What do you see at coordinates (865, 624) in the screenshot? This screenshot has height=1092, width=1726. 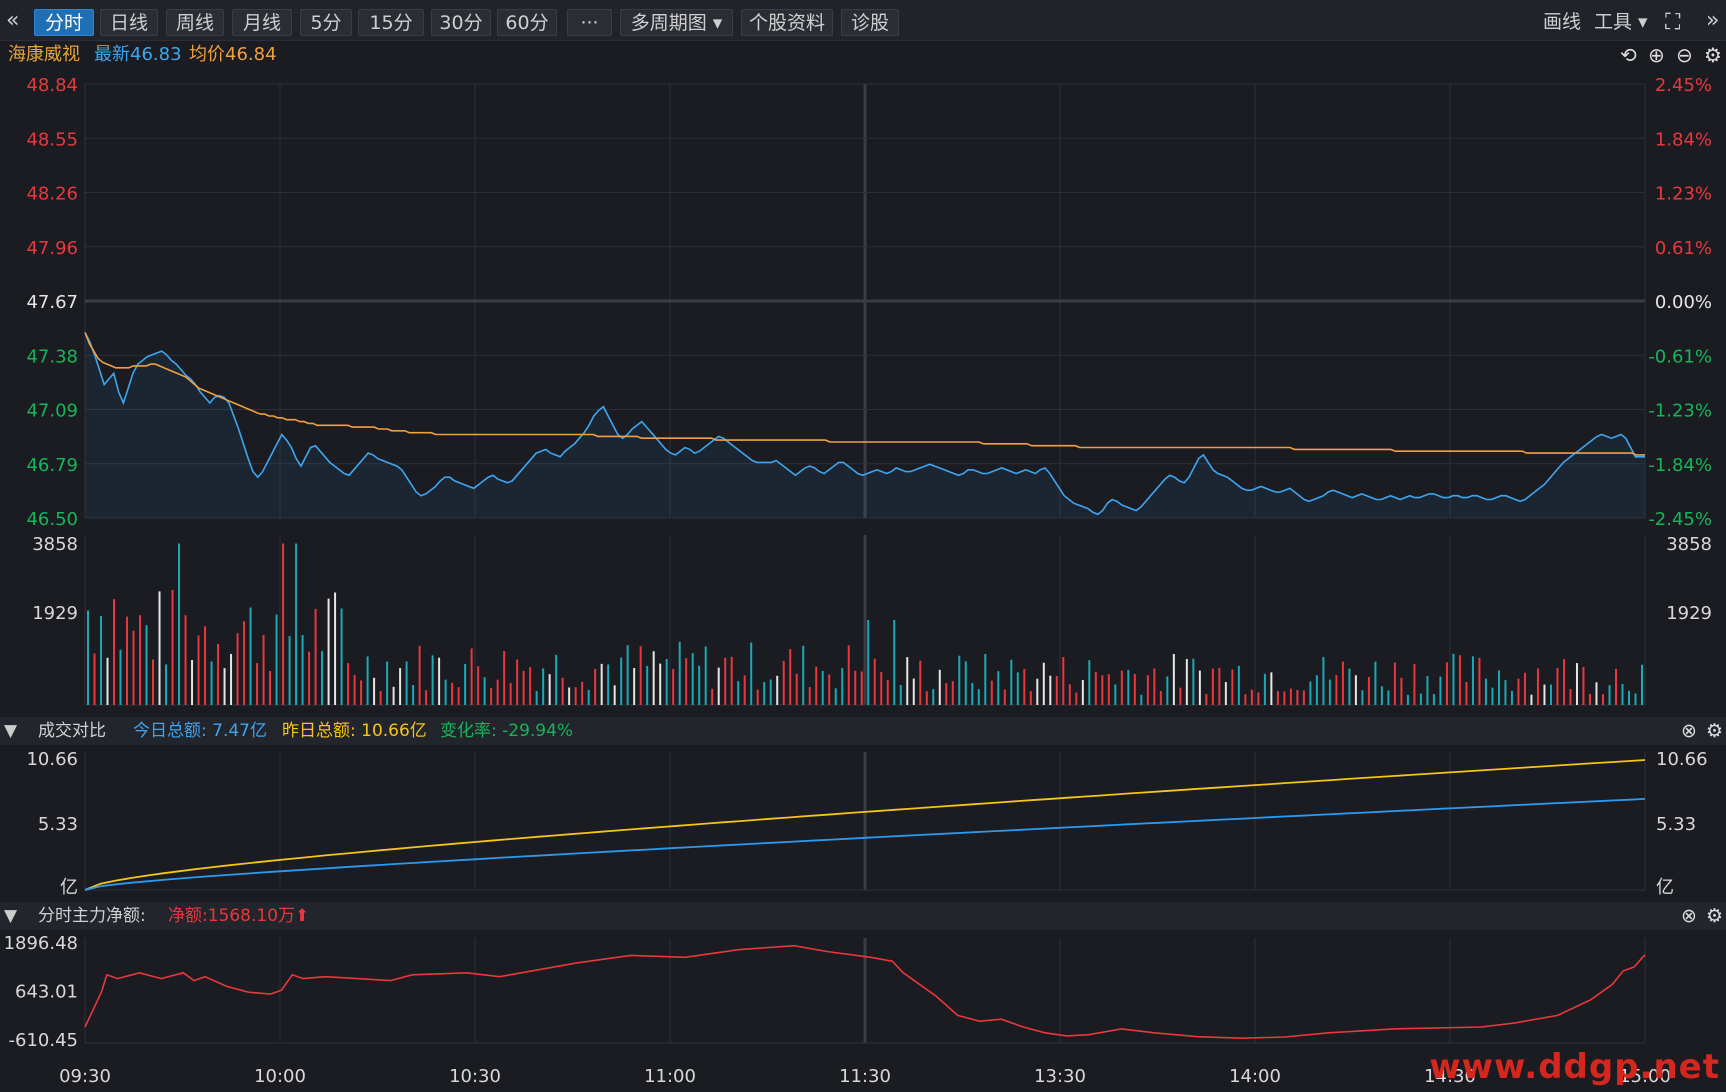 I see `volume-bars` at bounding box center [865, 624].